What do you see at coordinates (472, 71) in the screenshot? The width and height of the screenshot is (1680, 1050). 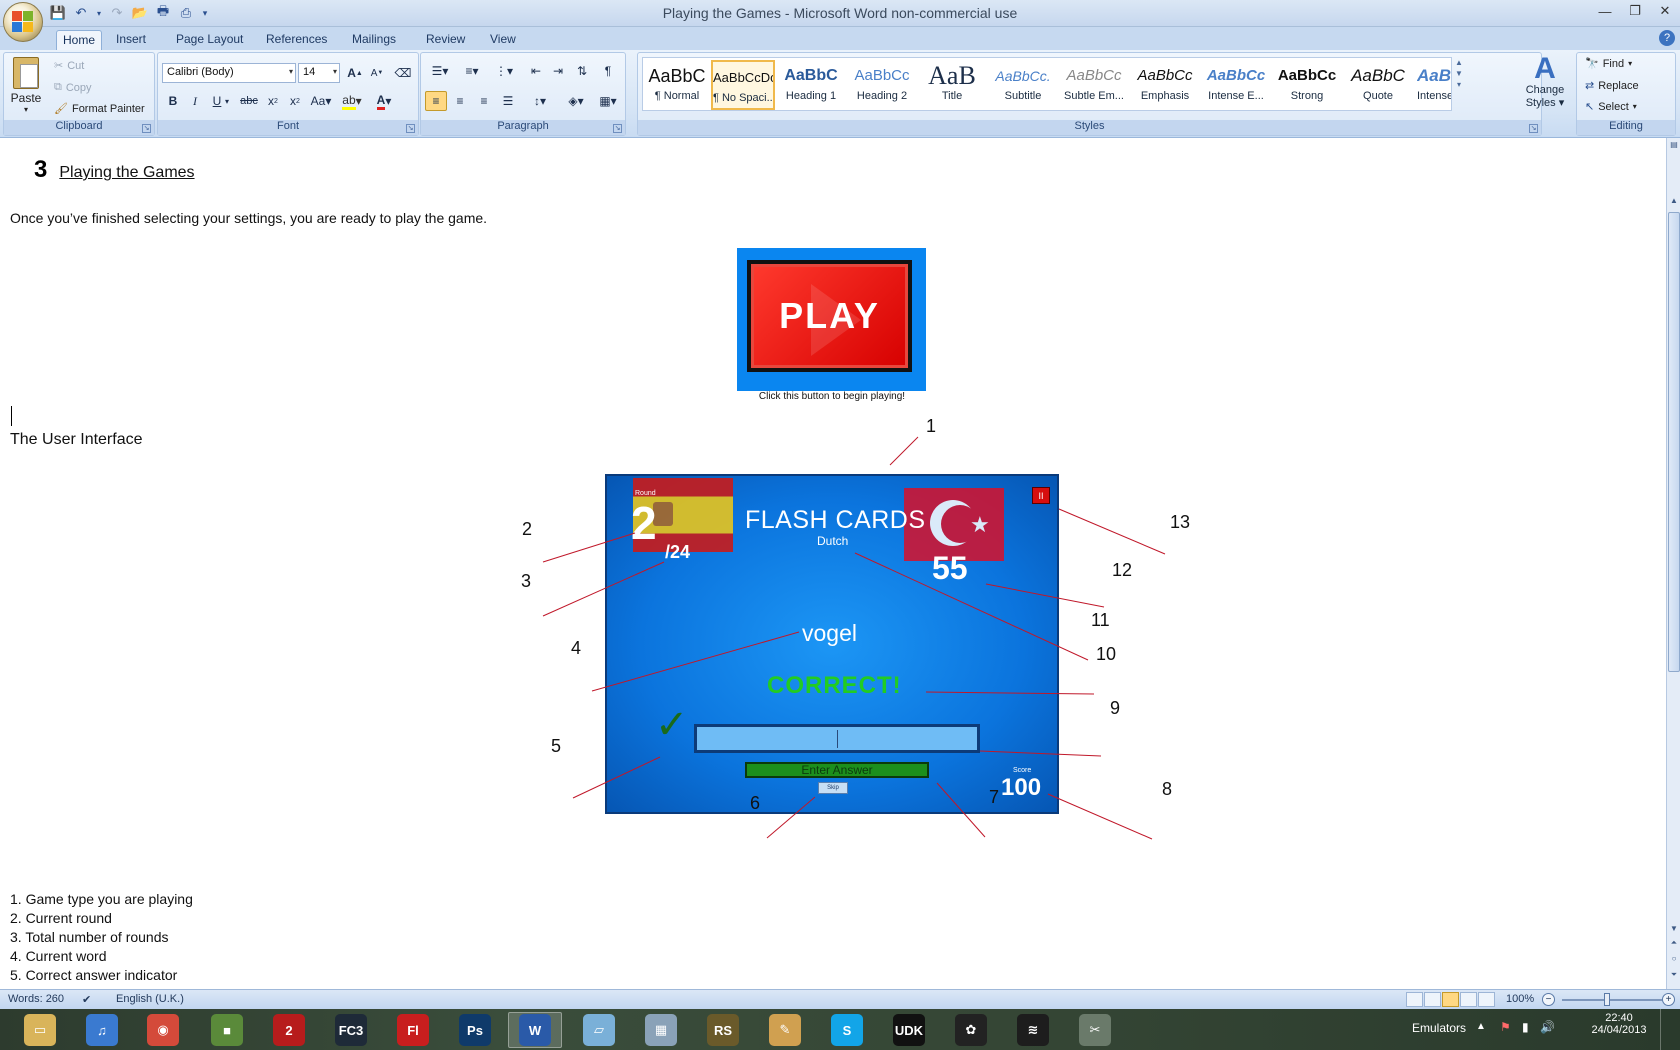 I see `numbering-icon: ≡▾` at bounding box center [472, 71].